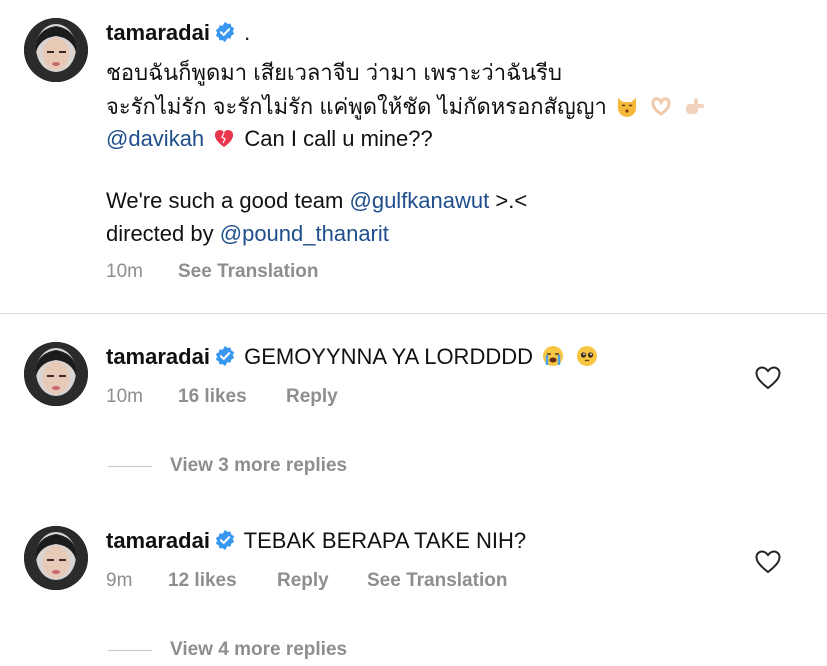  Describe the element at coordinates (124, 271) in the screenshot. I see `caption-time: 10m` at that location.